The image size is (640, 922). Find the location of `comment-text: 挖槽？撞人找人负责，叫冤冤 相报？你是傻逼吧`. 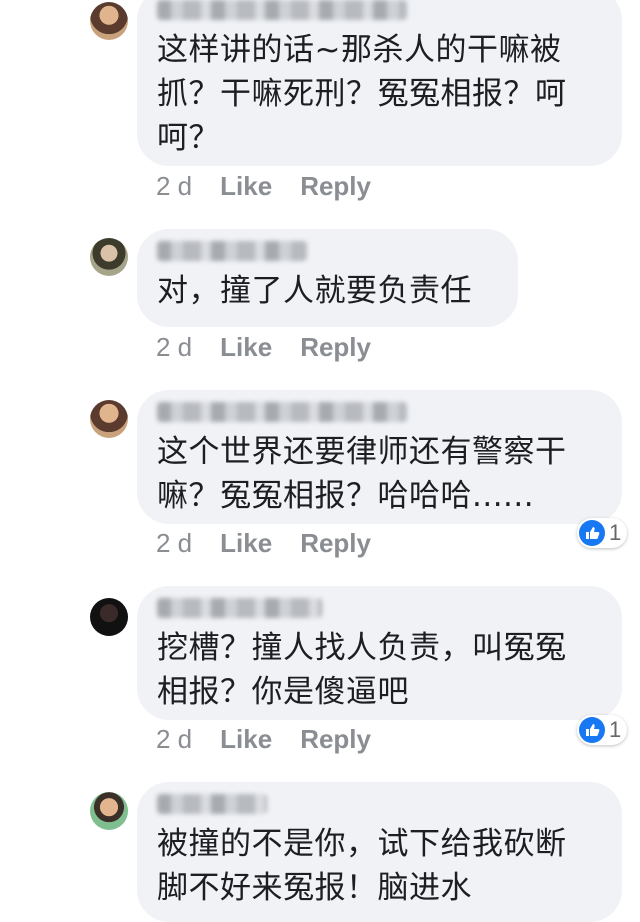

comment-text: 挖槽？撞人找人负责，叫冤冤 相报？你是傻逼吧 is located at coordinates (362, 670).